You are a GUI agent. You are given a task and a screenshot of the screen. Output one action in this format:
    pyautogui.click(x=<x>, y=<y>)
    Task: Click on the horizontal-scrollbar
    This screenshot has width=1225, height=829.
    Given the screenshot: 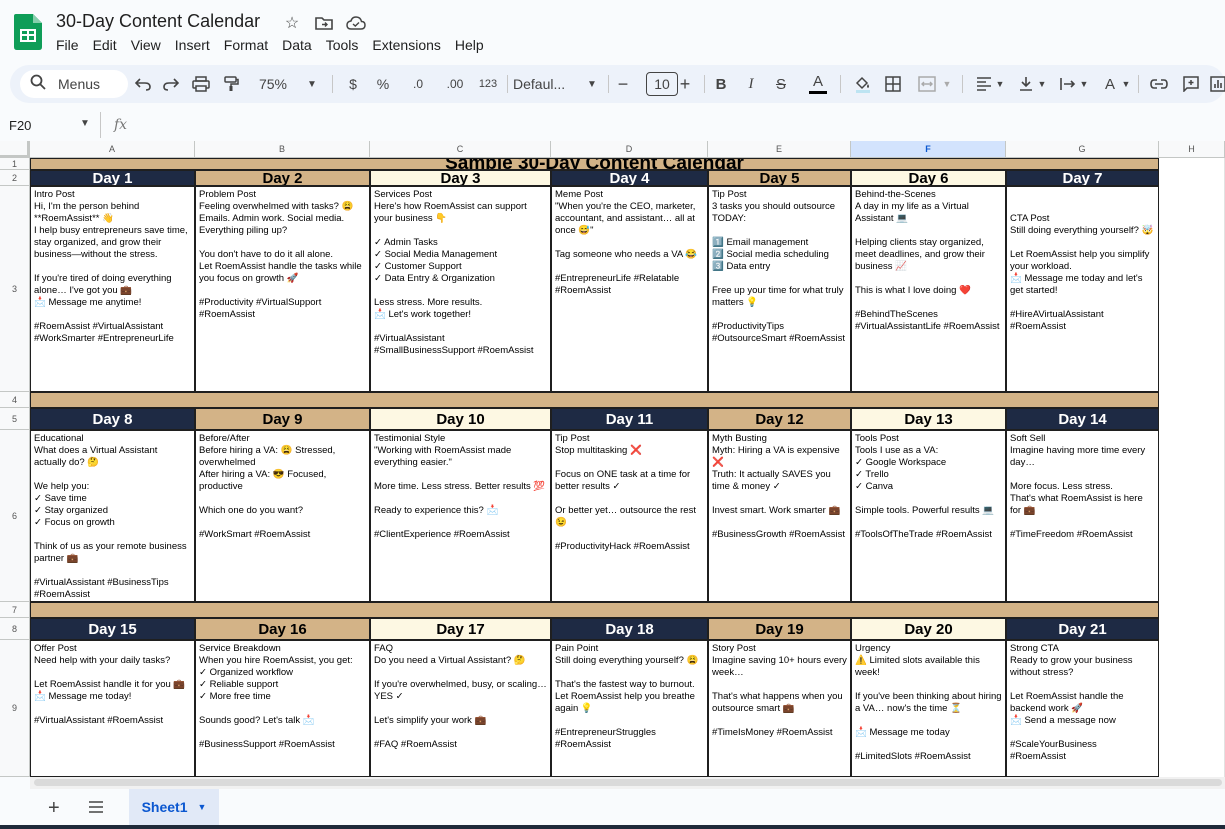 What is the action you would take?
    pyautogui.click(x=627, y=783)
    